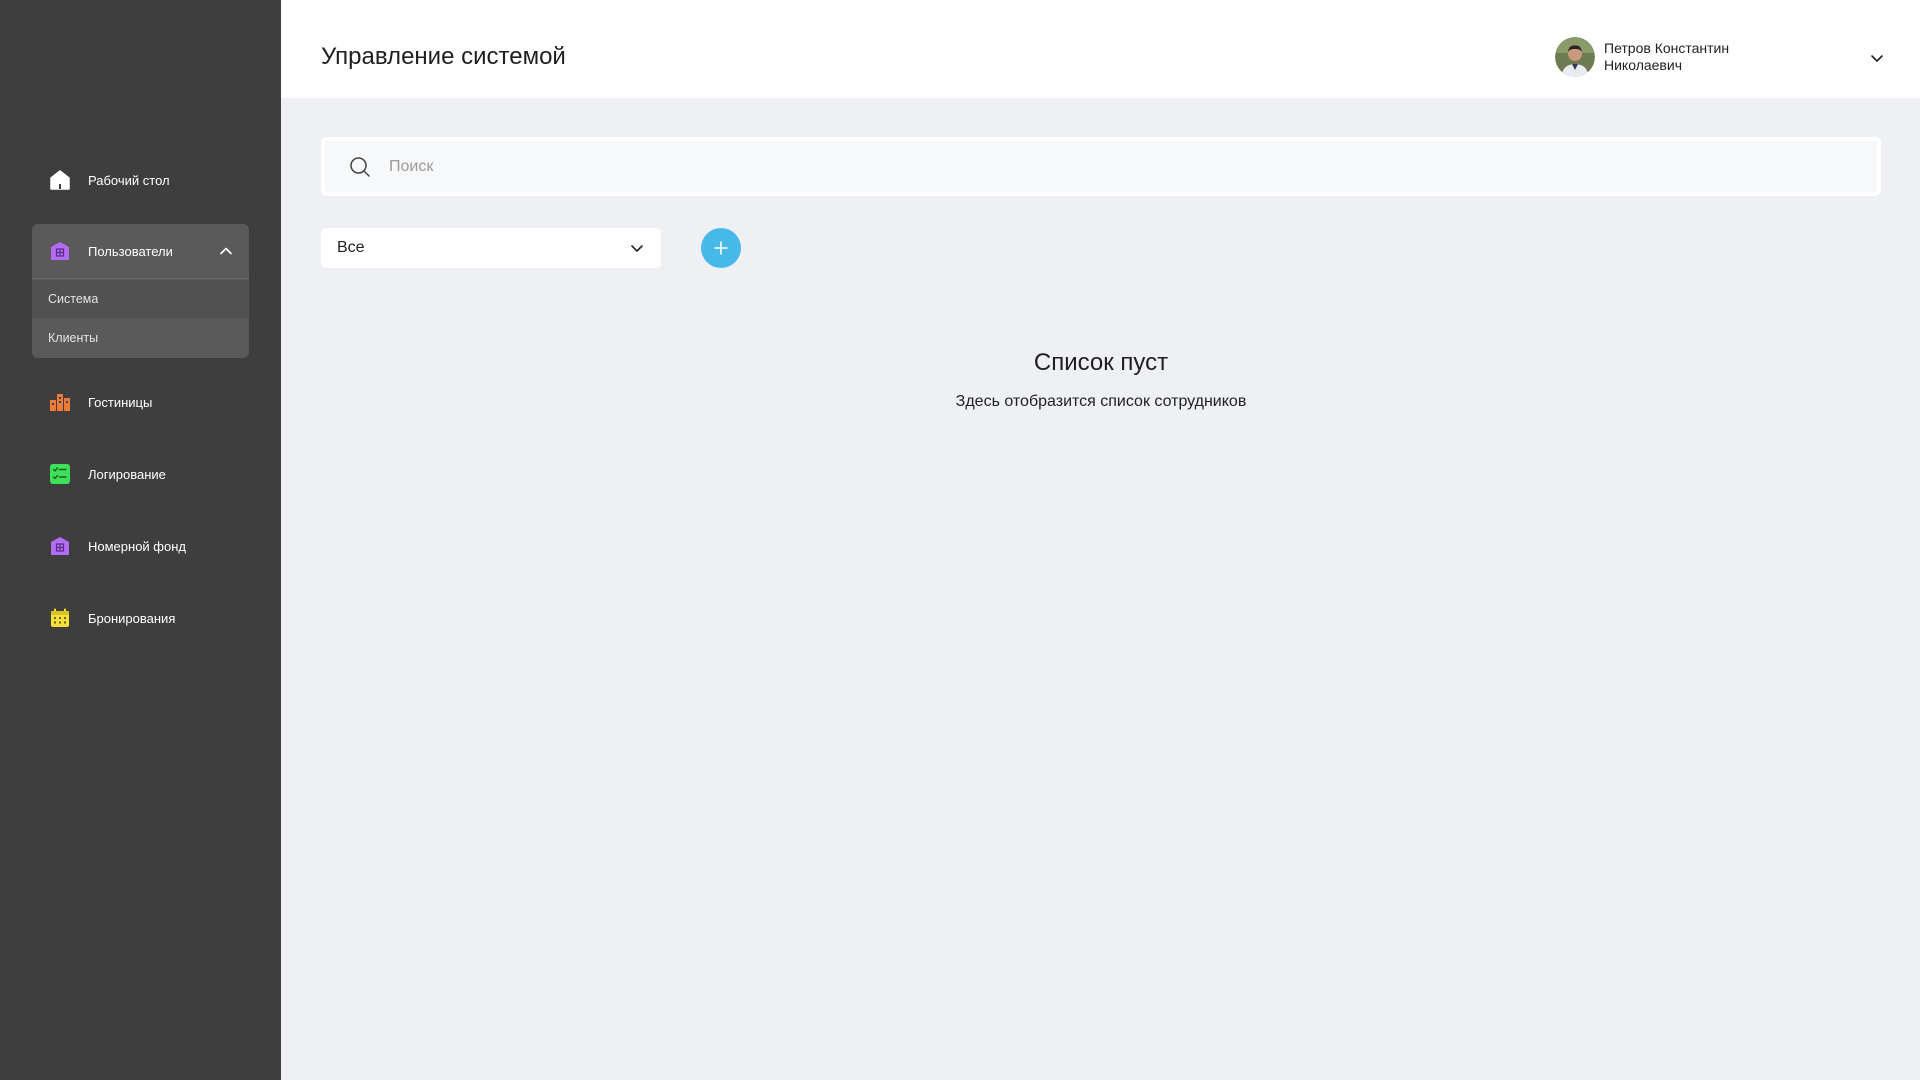 Image resolution: width=1920 pixels, height=1080 pixels. What do you see at coordinates (137, 546) in the screenshot?
I see `sidebar-item-label: Номерной фонд` at bounding box center [137, 546].